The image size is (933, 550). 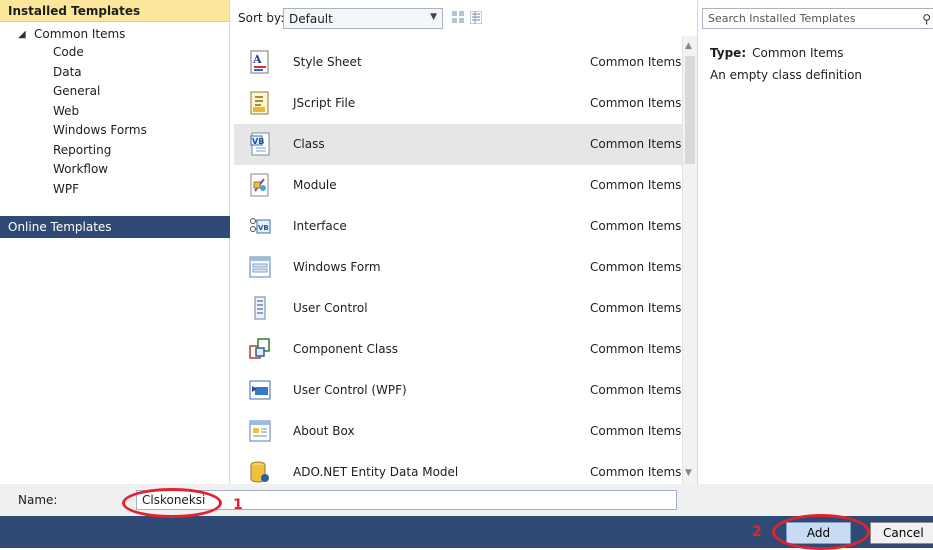 I want to click on list-view-icon, so click(x=476, y=17).